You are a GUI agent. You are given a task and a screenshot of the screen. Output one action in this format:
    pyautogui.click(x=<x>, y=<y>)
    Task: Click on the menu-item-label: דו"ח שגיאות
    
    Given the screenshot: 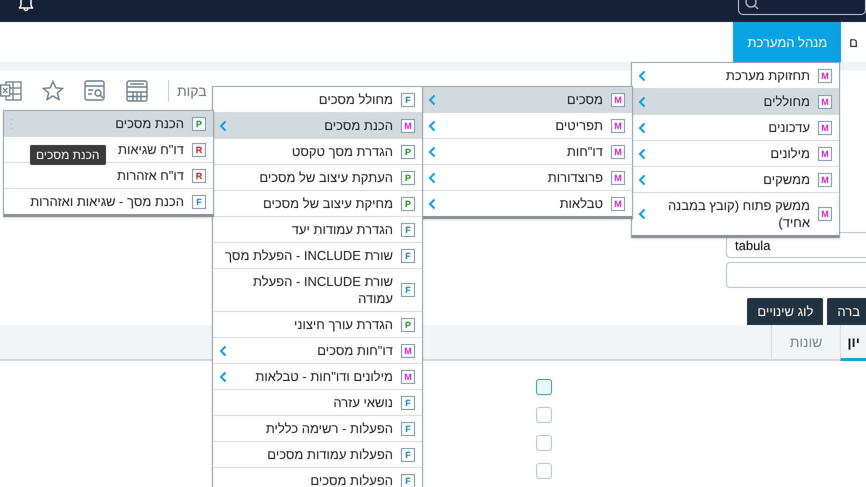 What is the action you would take?
    pyautogui.click(x=151, y=150)
    